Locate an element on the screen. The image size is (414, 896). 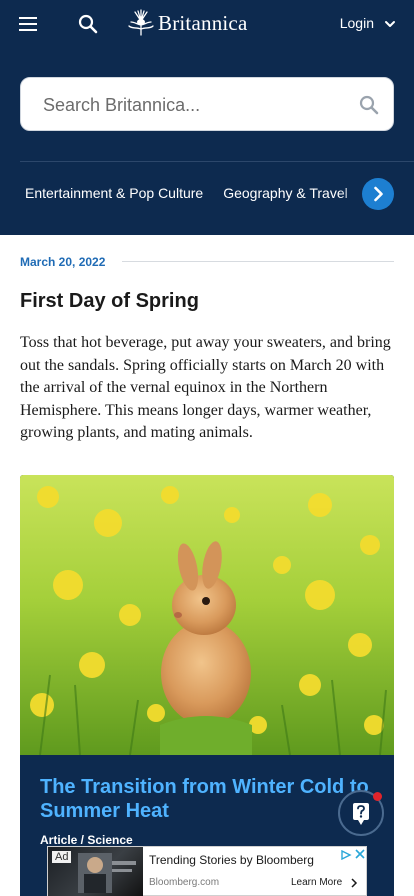
britannica-logo: Britannica is located at coordinates (186, 23).